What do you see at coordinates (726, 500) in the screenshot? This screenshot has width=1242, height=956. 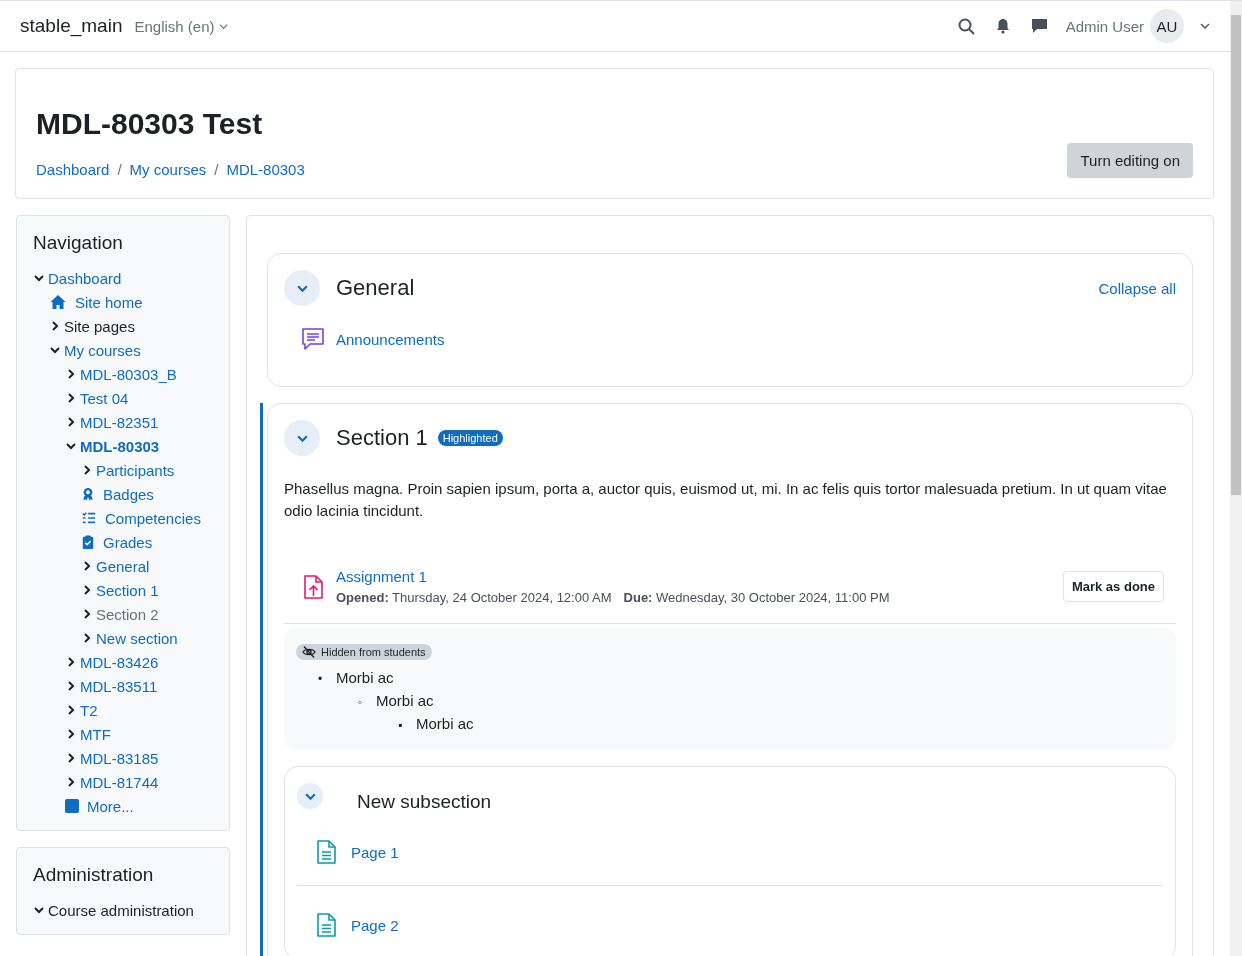 I see `section-summary: Phasellus magna. Proin sapien ipsum, porta a, auctor quis, euismod ut, mi. In ac felis quis tortor malesuada pretium. In ut quam vitae odio lacinia tincidunt.` at bounding box center [726, 500].